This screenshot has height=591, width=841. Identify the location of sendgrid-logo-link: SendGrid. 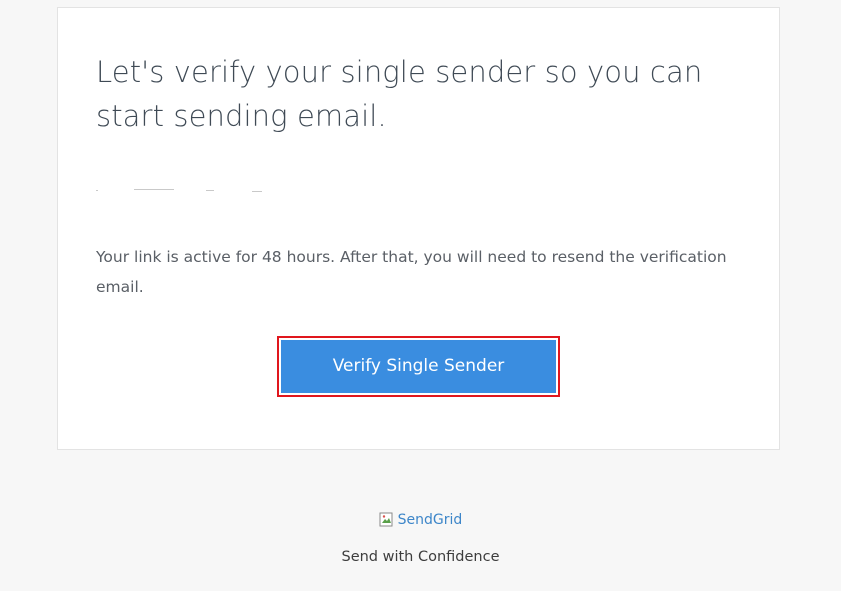
(421, 520).